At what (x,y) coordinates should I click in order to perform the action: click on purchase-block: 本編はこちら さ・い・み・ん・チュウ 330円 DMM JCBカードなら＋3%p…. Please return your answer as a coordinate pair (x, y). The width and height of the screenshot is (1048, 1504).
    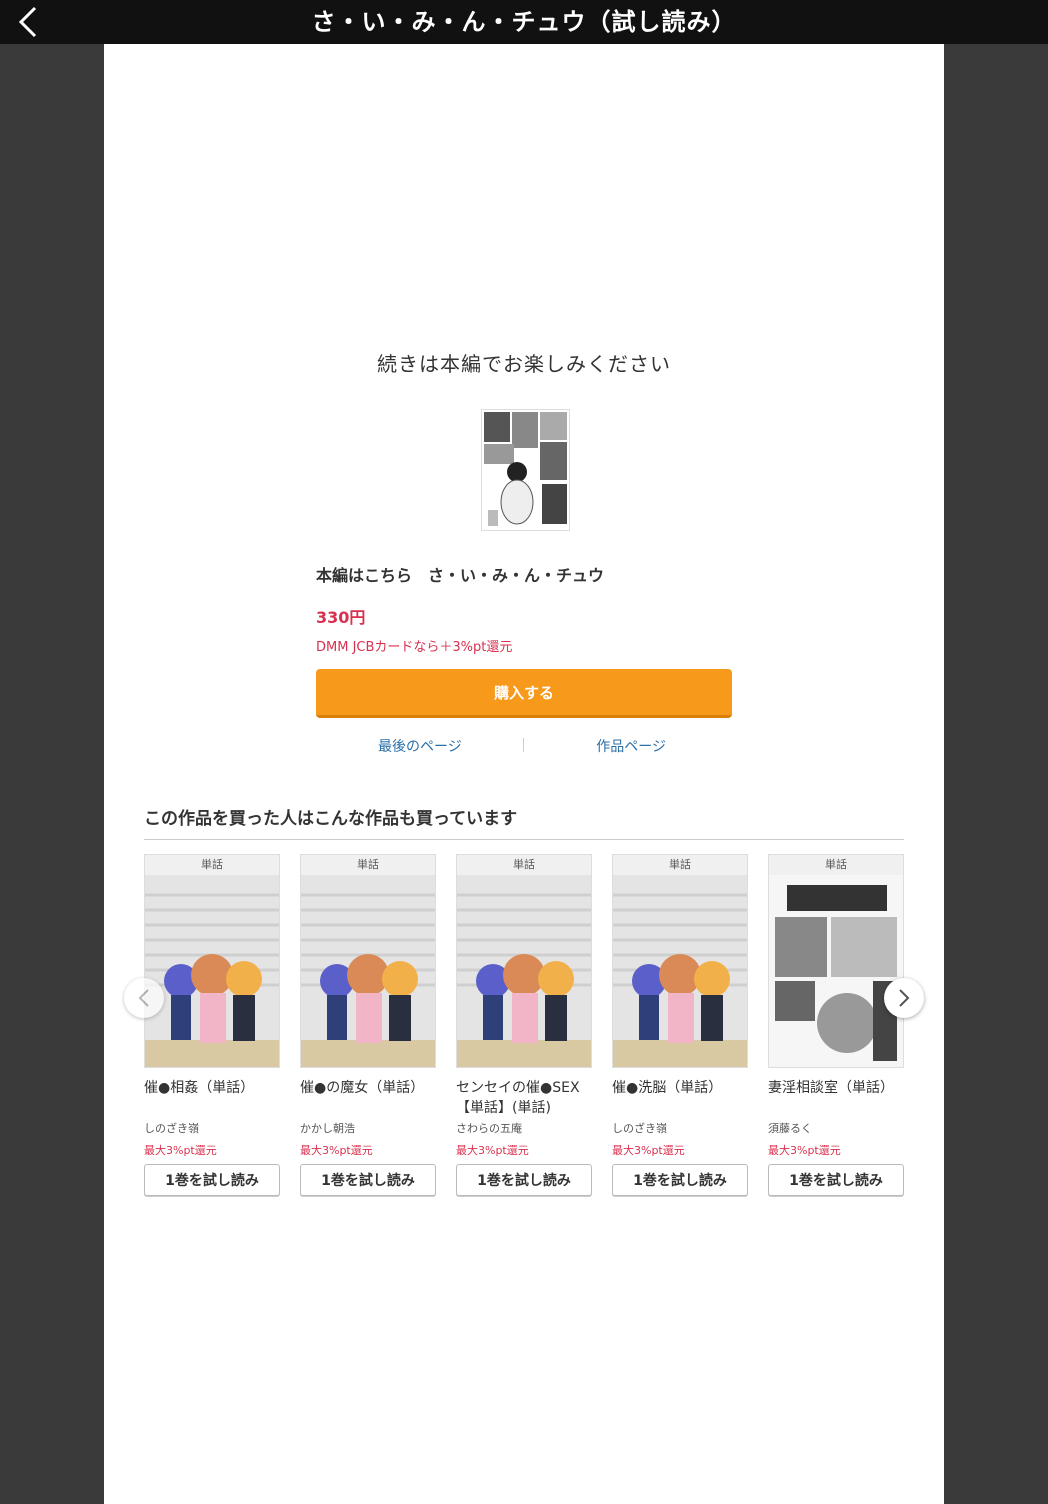
    Looking at the image, I should click on (524, 640).